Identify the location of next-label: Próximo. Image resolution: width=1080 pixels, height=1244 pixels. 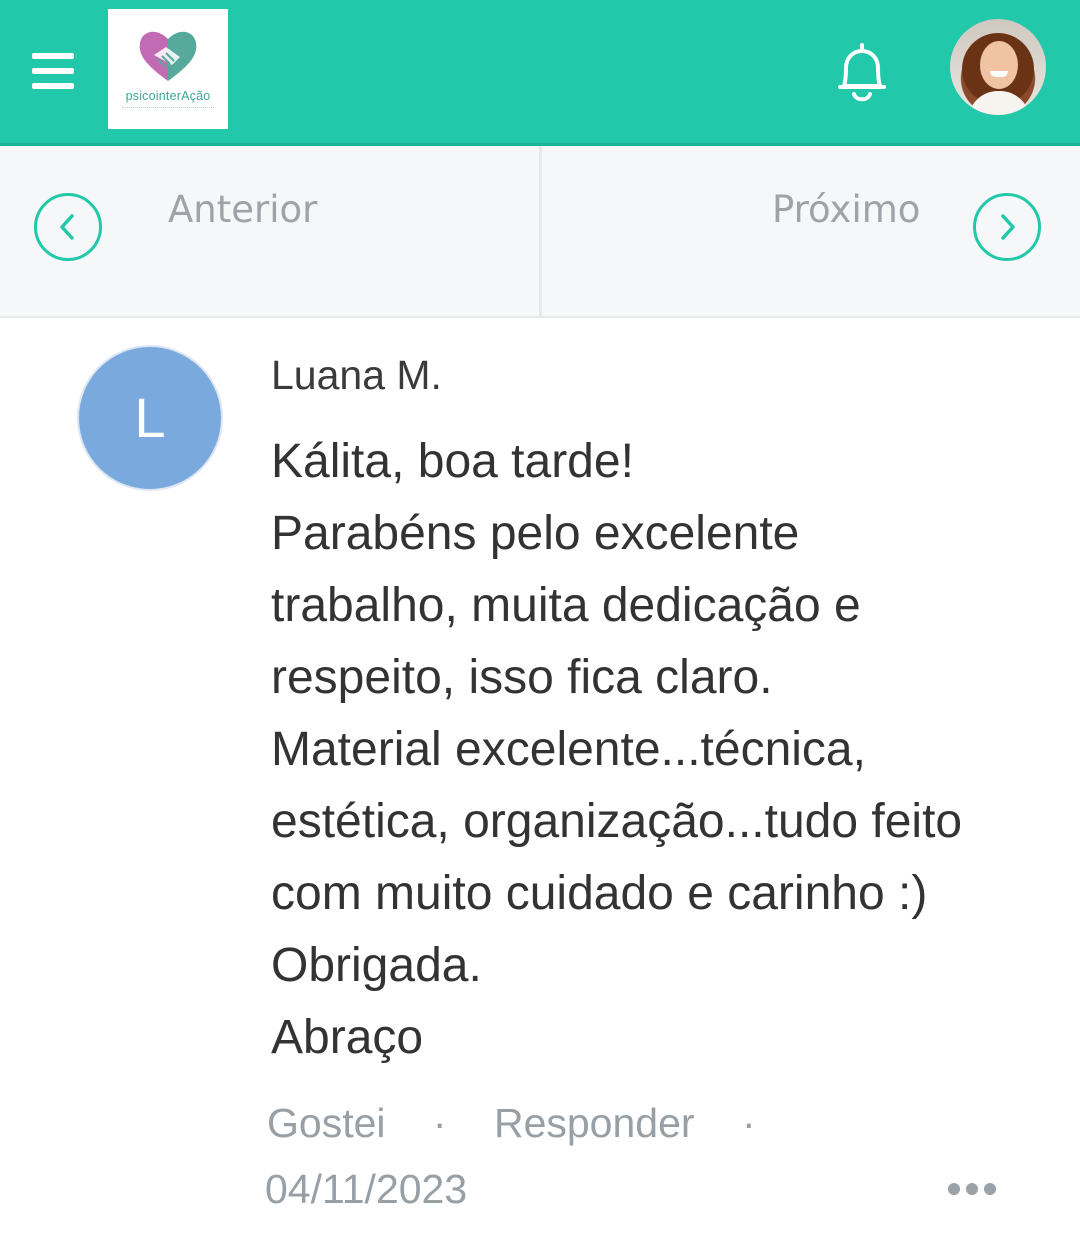
(846, 209).